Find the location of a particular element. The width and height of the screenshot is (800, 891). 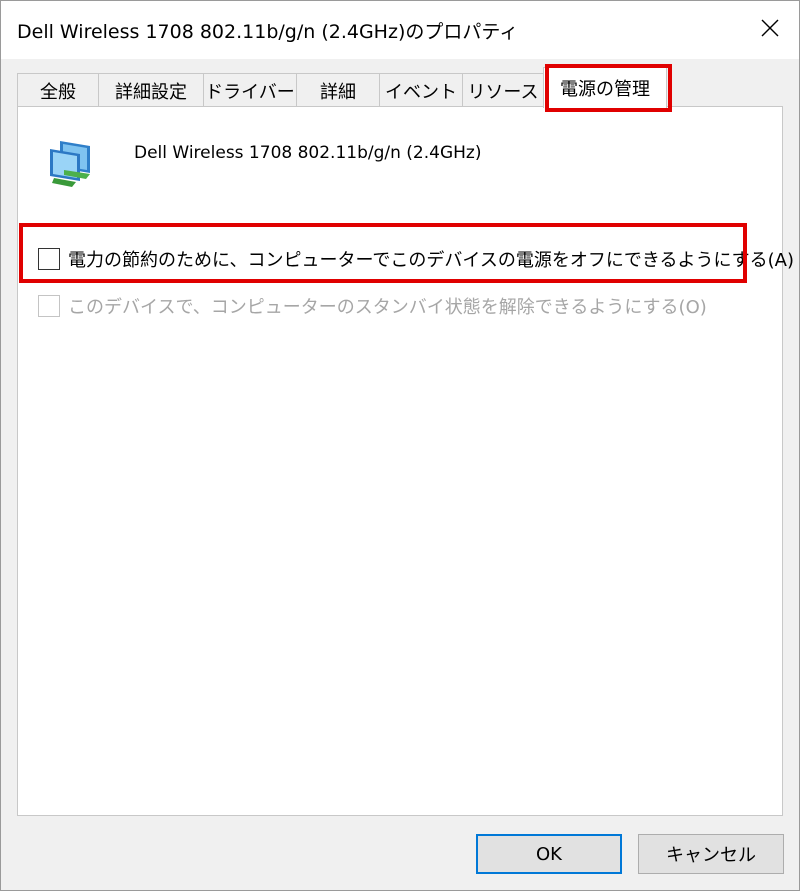

close-icon is located at coordinates (770, 28).